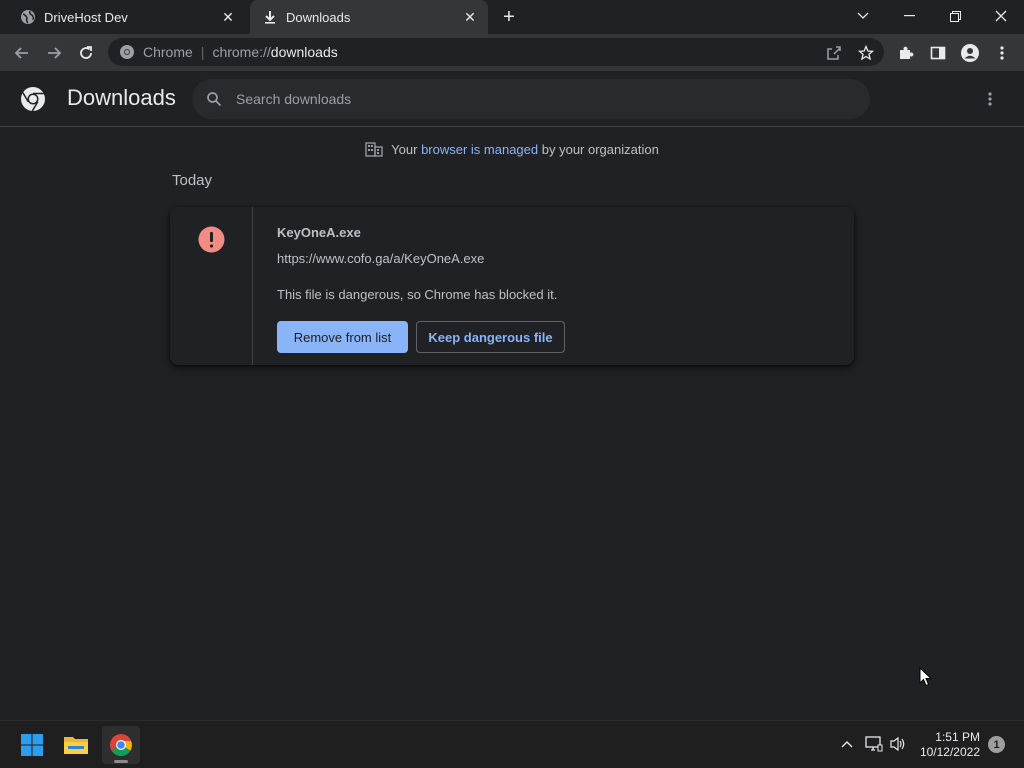  Describe the element at coordinates (404, 149) in the screenshot. I see `managed-prefix: Your` at that location.